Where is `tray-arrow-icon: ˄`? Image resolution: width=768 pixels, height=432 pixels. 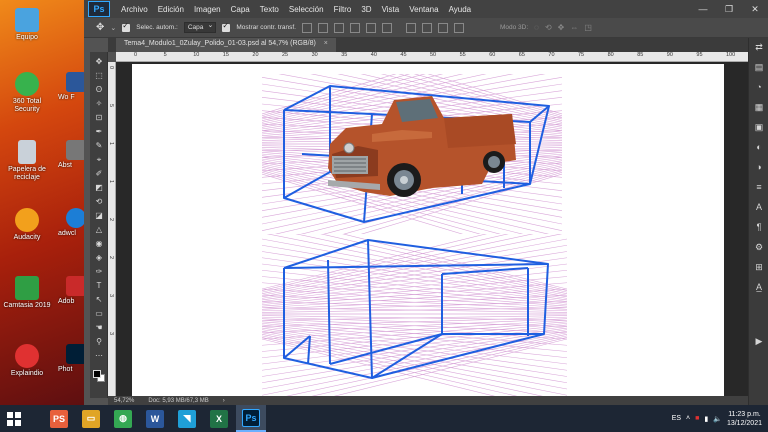 tray-arrow-icon: ˄ is located at coordinates (688, 418).